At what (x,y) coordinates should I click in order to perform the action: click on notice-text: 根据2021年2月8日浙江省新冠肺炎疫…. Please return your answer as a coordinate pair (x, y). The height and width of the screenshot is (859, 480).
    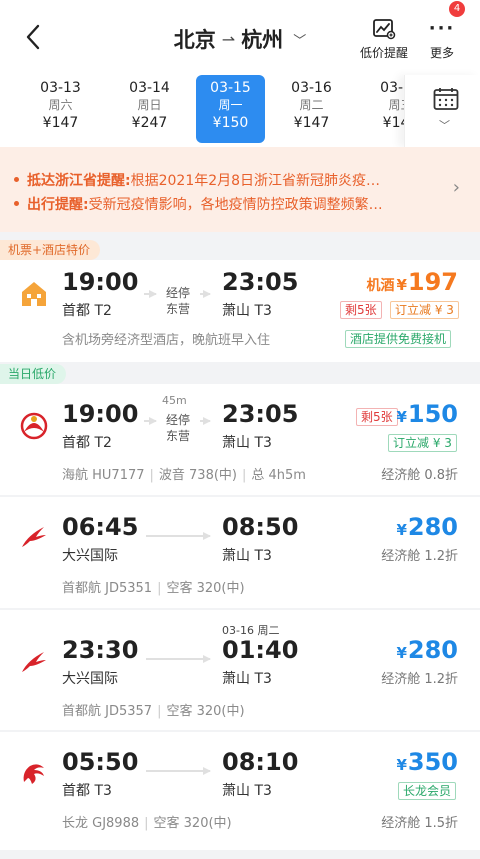
    Looking at the image, I should click on (255, 181).